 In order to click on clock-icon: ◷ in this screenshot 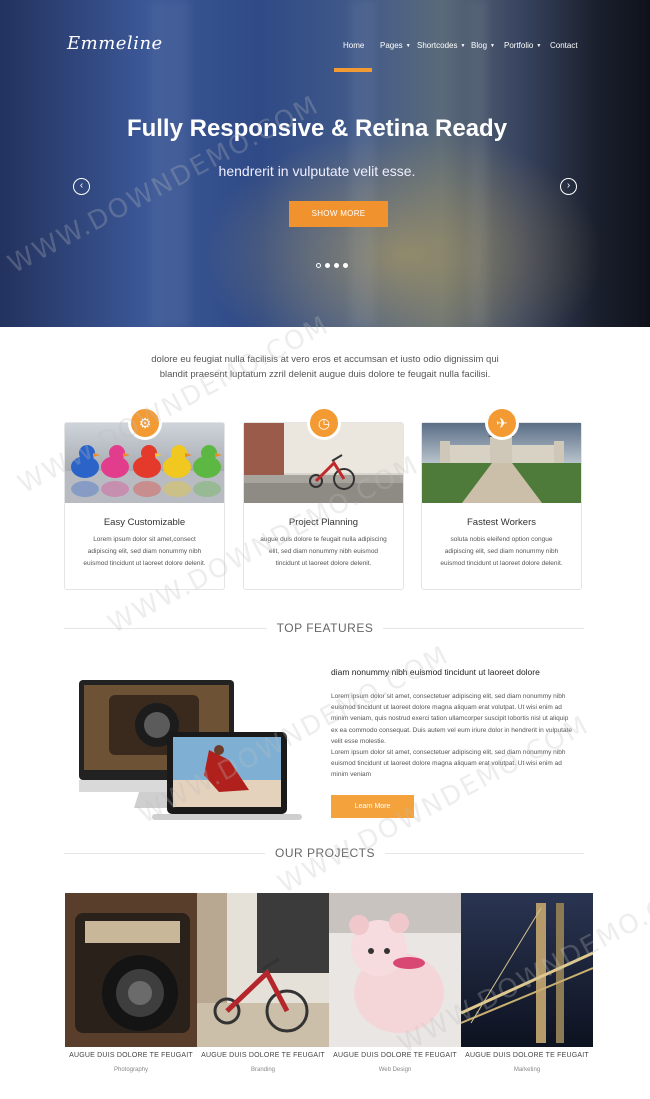, I will do `click(324, 423)`.